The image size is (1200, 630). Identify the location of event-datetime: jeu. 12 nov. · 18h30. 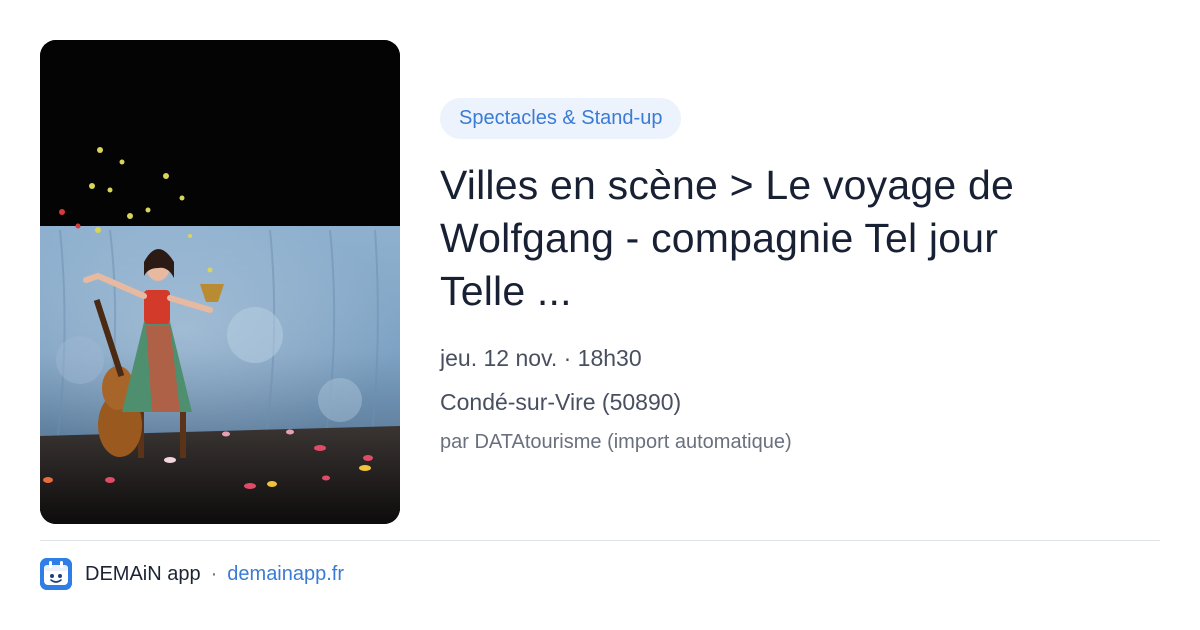
(541, 358).